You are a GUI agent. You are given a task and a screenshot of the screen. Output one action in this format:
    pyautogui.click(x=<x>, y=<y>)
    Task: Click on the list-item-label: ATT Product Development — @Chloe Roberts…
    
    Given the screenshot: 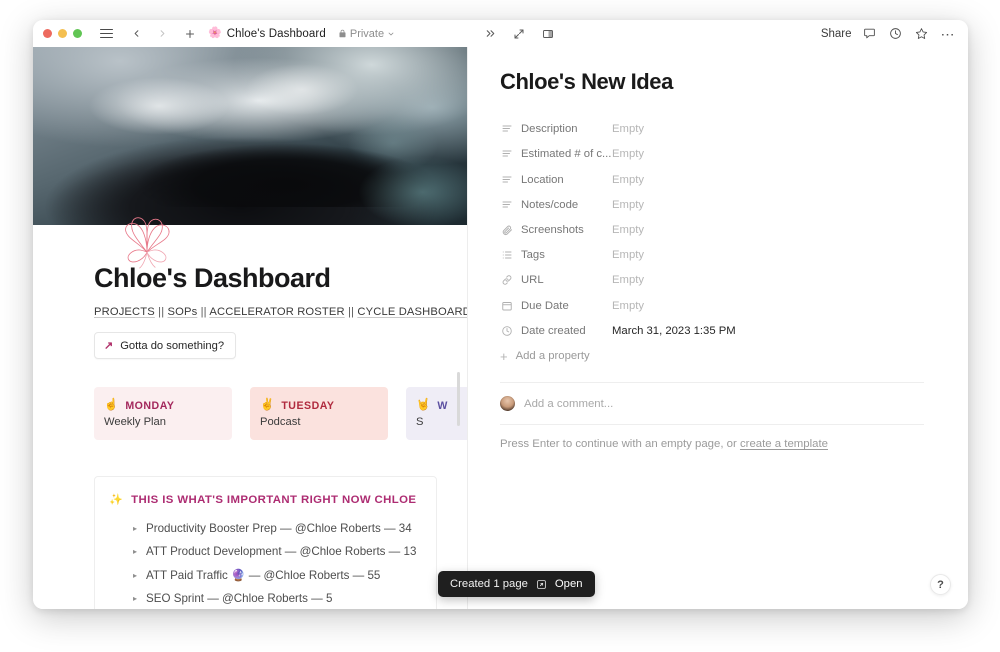 What is the action you would take?
    pyautogui.click(x=281, y=552)
    